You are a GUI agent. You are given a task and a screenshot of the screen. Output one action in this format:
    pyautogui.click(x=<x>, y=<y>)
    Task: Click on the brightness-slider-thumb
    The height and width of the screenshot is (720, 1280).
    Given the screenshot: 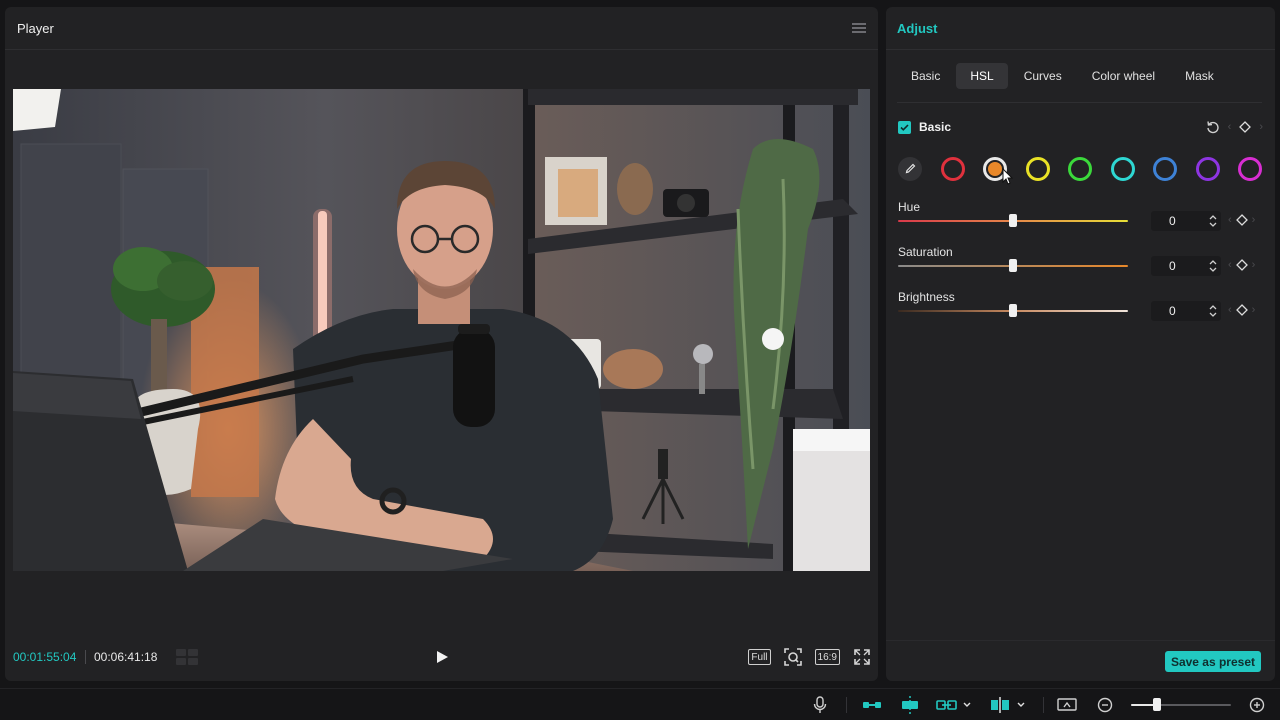 What is the action you would take?
    pyautogui.click(x=1013, y=310)
    